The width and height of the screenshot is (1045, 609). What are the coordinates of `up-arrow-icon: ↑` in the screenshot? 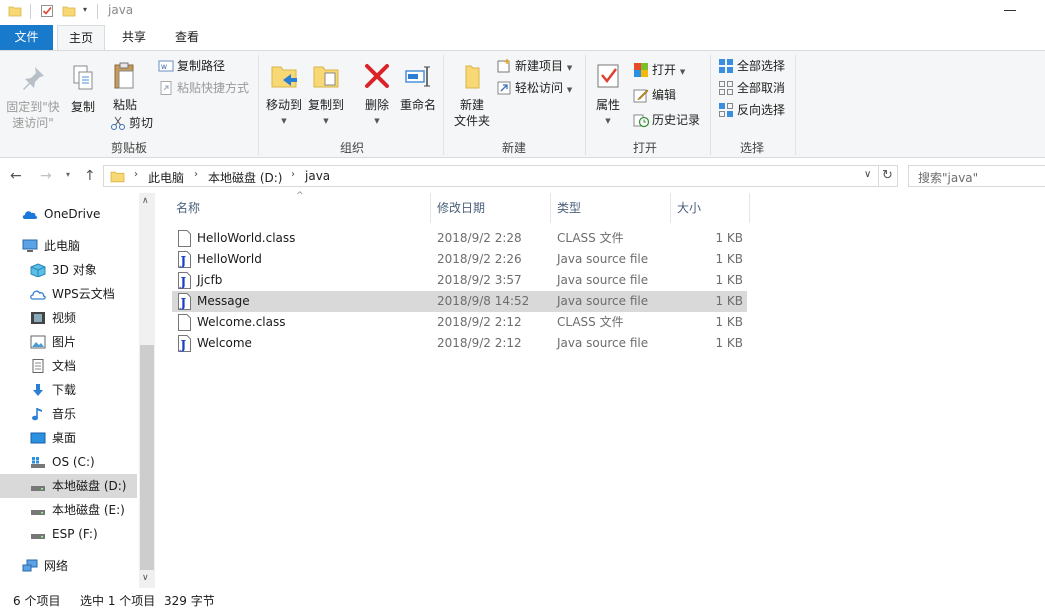 It's located at (90, 176).